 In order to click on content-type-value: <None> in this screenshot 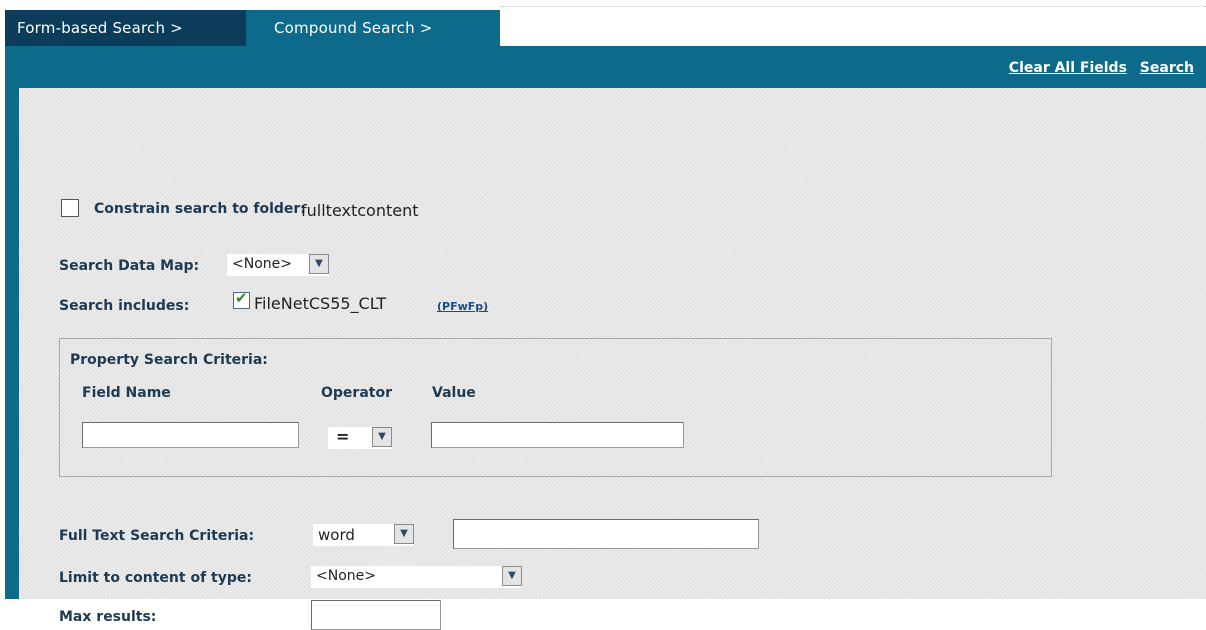, I will do `click(346, 576)`.